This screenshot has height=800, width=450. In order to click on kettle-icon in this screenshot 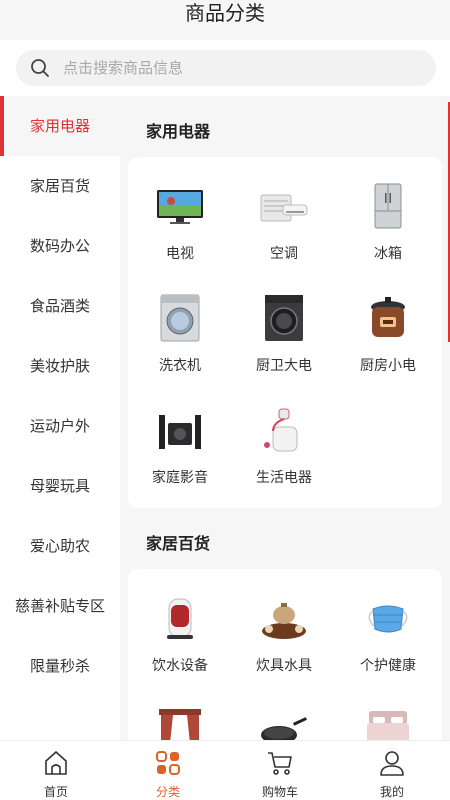, I will do `click(180, 618)`.